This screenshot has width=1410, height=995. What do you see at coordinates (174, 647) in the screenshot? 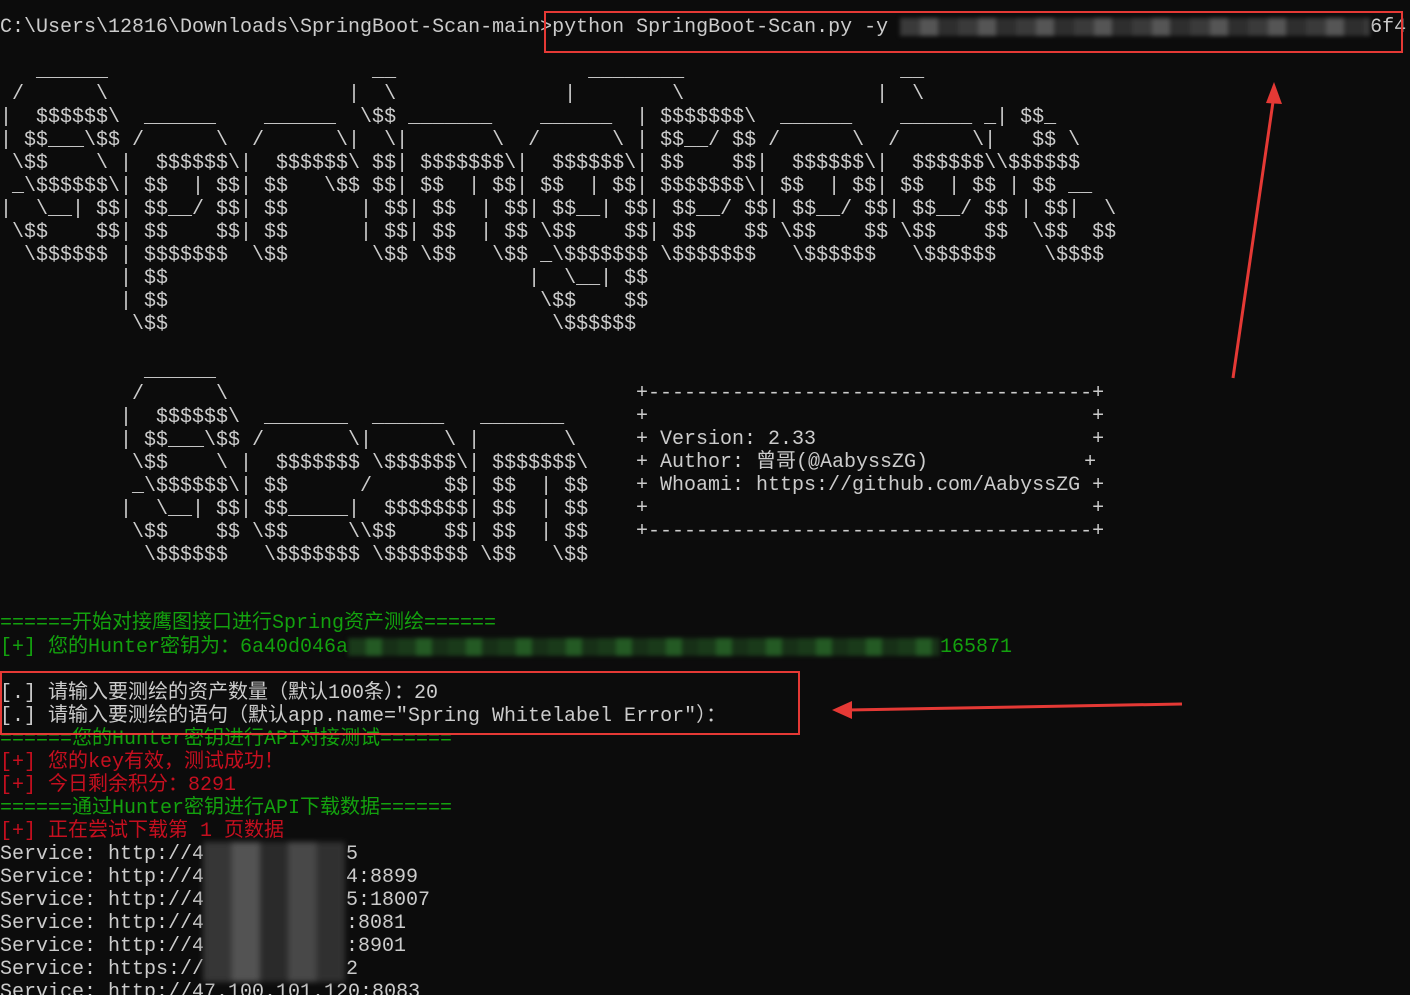
I see `key-prefix: [+] 您的Hunter密钥为：6a40d046a` at bounding box center [174, 647].